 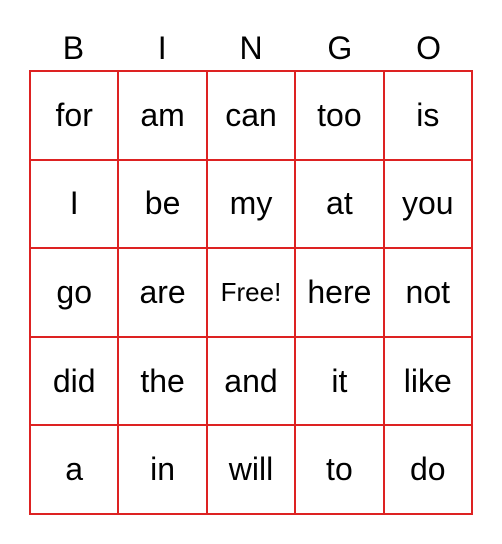 I want to click on bingo-cell: did, so click(x=74, y=381).